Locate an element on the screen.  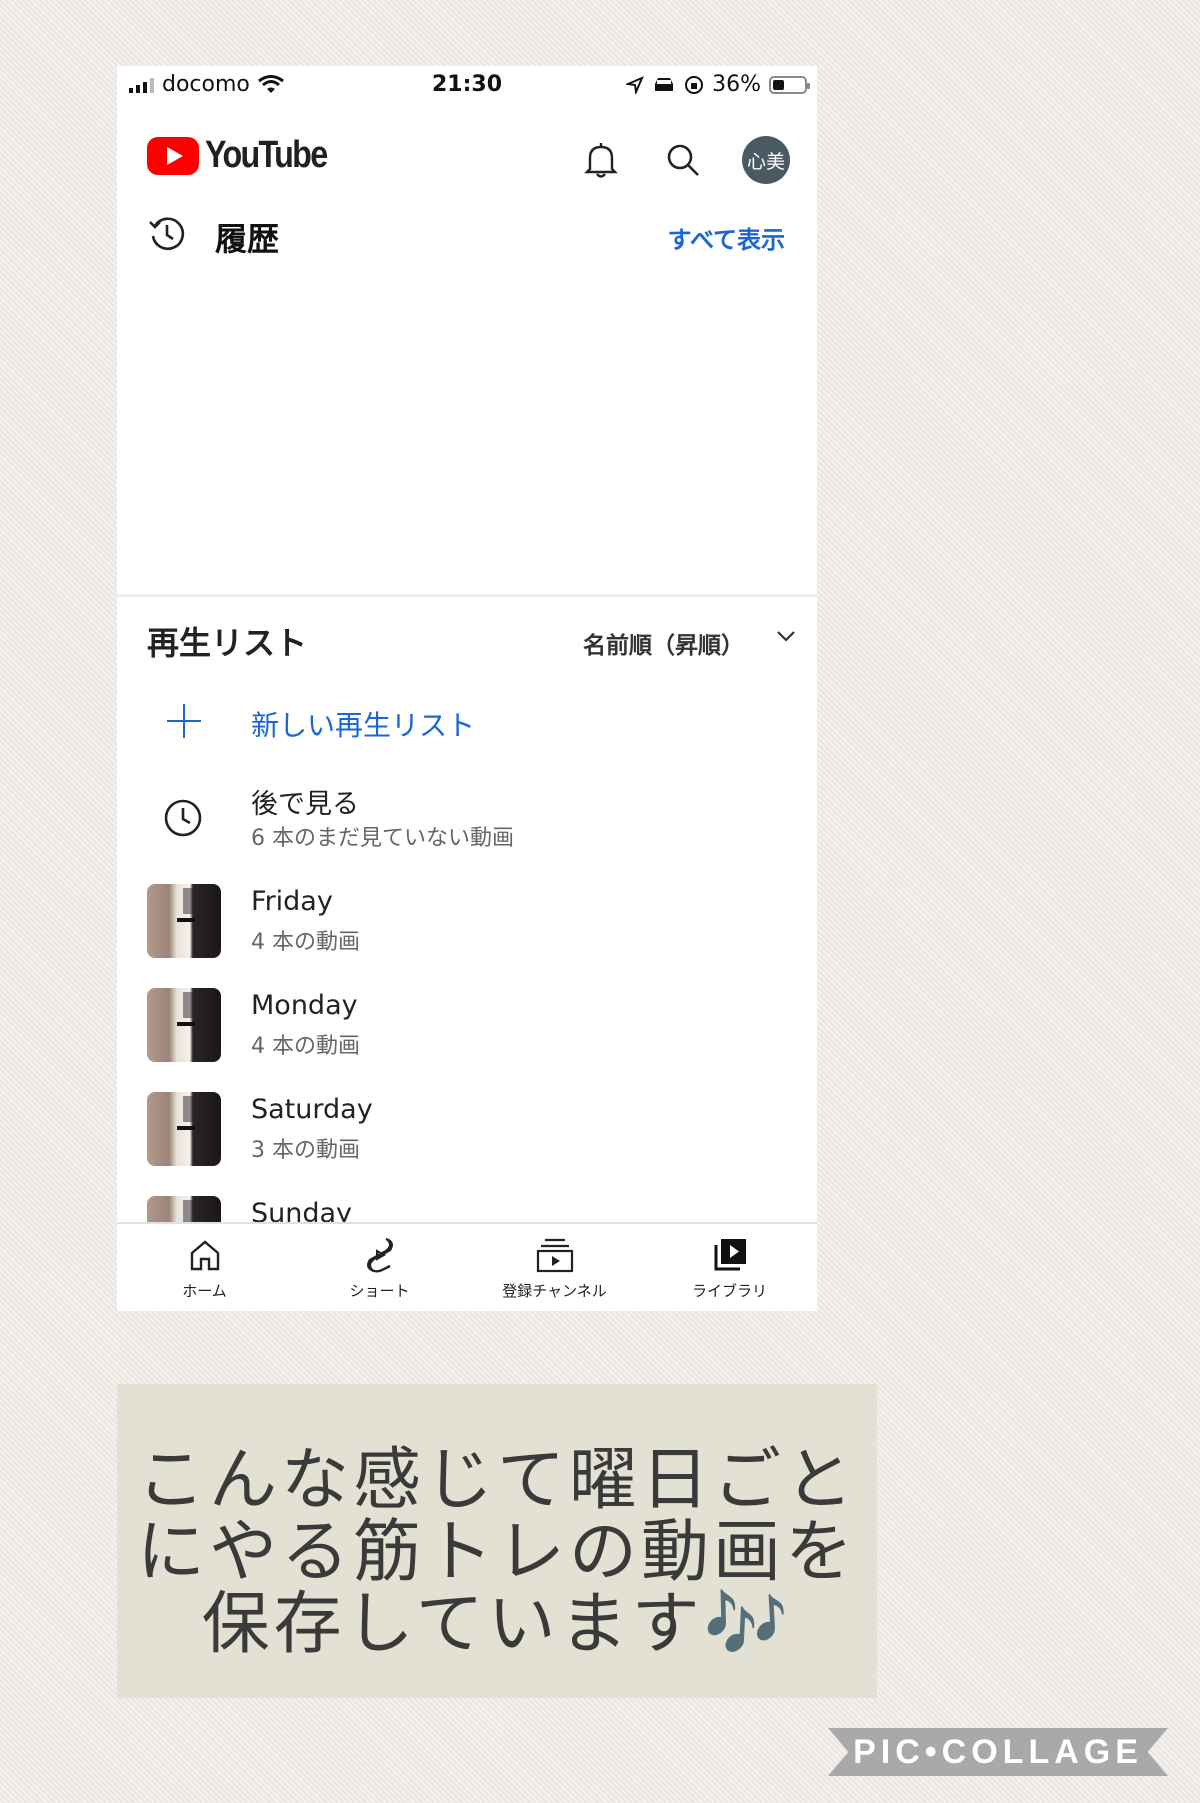
playlist-item-monday: Monday 4 本の動画 is located at coordinates (467, 1029).